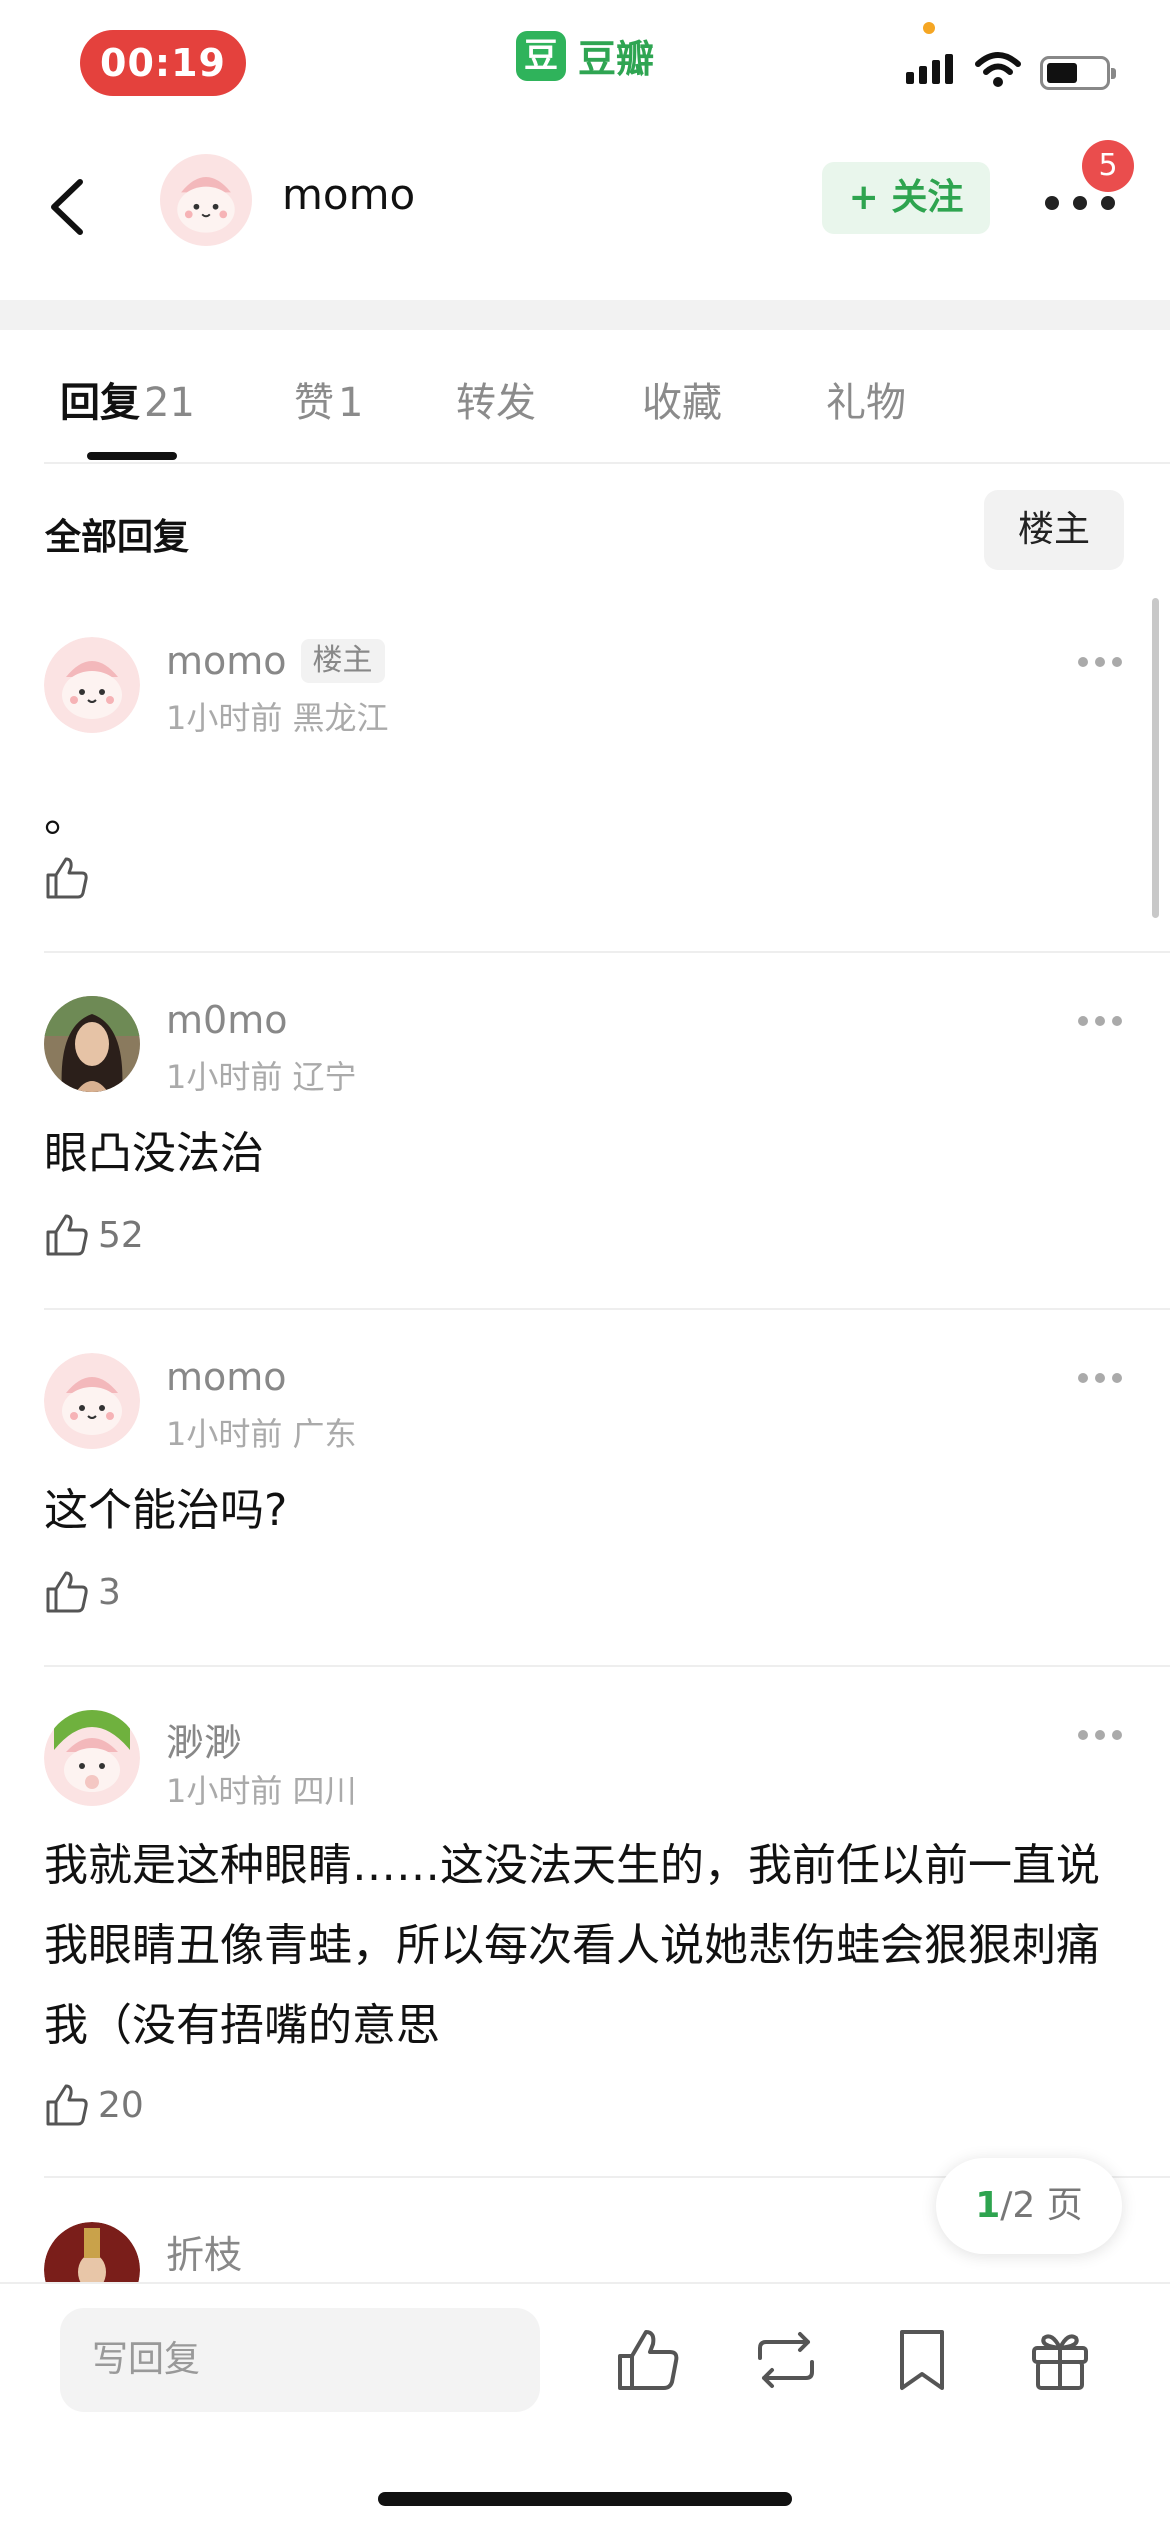  I want to click on like-button: 3, so click(82, 1592).